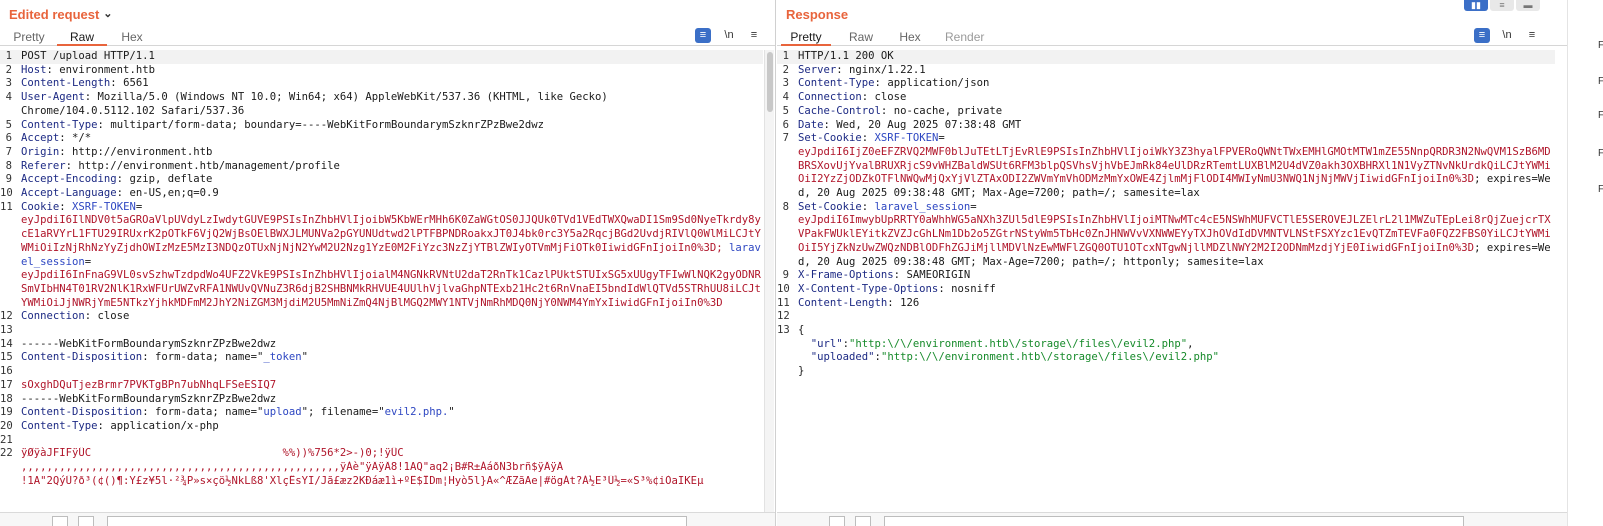 The width and height of the screenshot is (1603, 526). Describe the element at coordinates (861, 36) in the screenshot. I see `response-tab-raw: Raw` at that location.